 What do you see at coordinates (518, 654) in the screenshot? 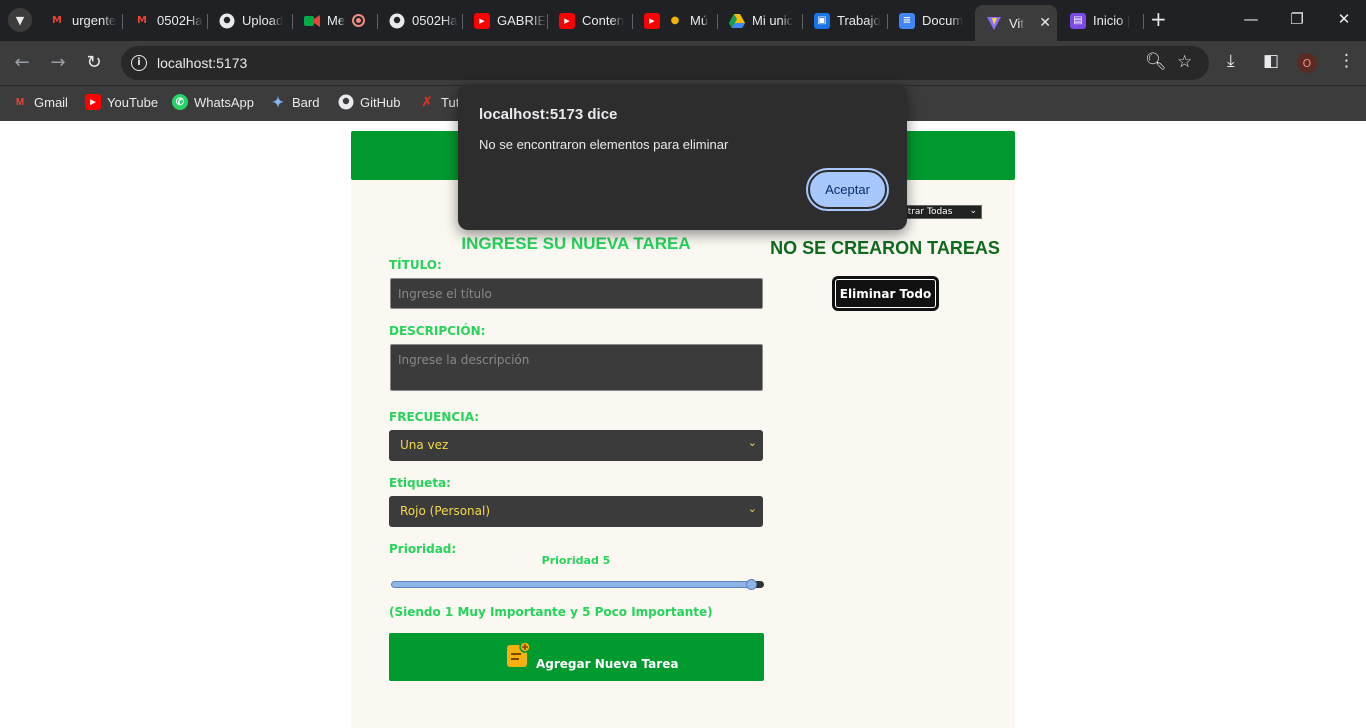
I see `add-note-icon` at bounding box center [518, 654].